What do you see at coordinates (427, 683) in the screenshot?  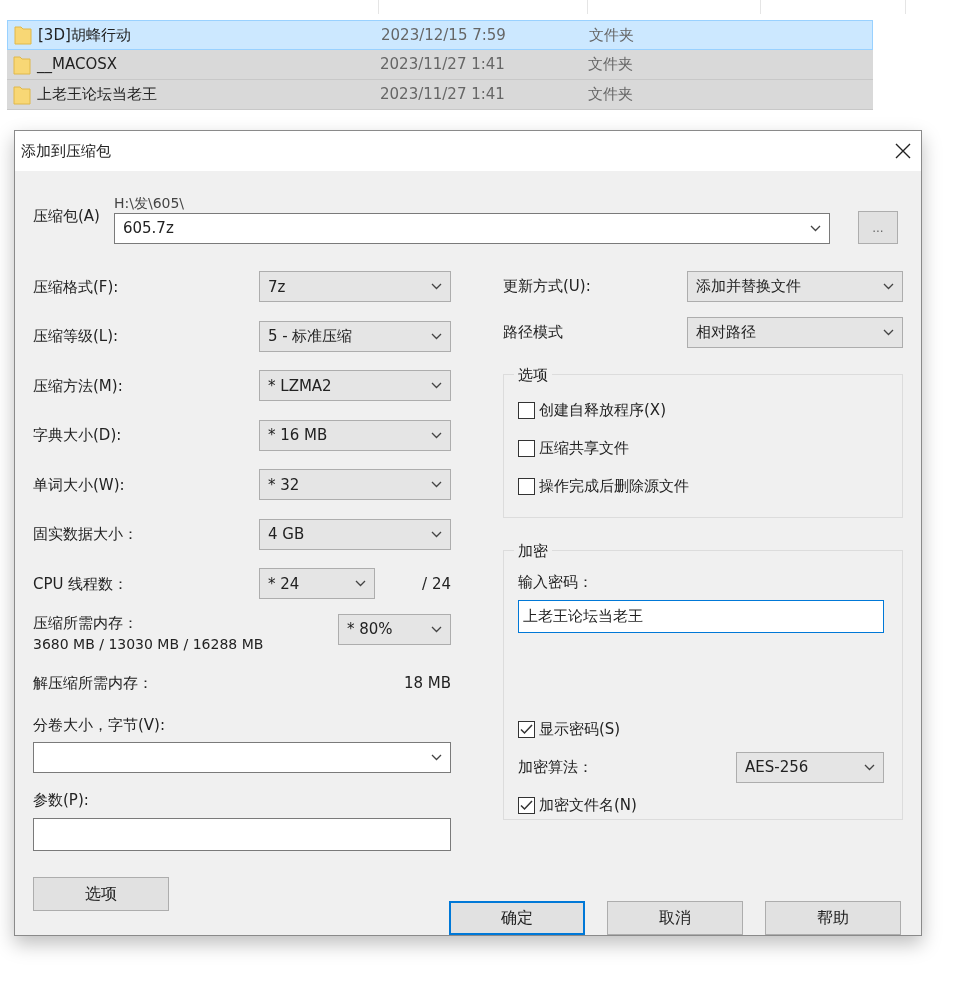 I see `memory-value: 18 MB` at bounding box center [427, 683].